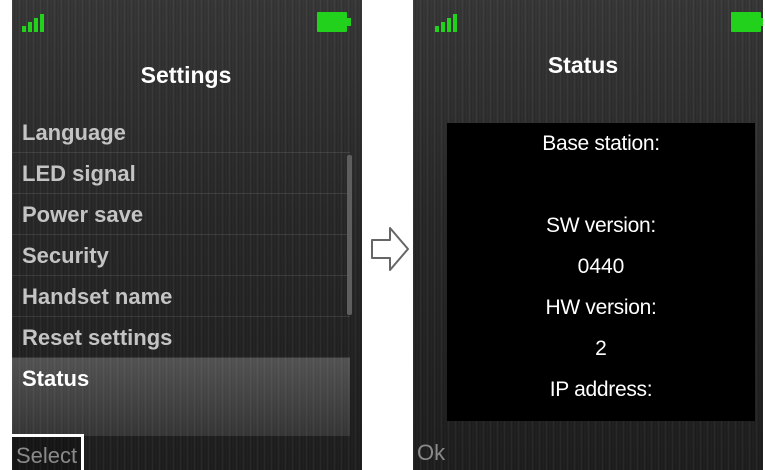  I want to click on ok-softkey: Ok, so click(431, 452).